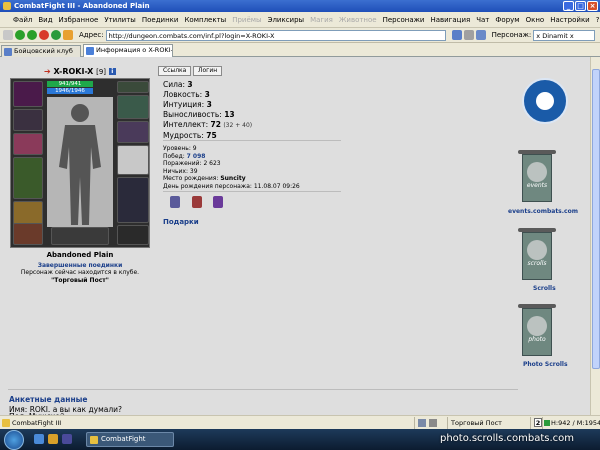  What do you see at coordinates (537, 332) in the screenshot?
I see `photo-banner: photo` at bounding box center [537, 332].